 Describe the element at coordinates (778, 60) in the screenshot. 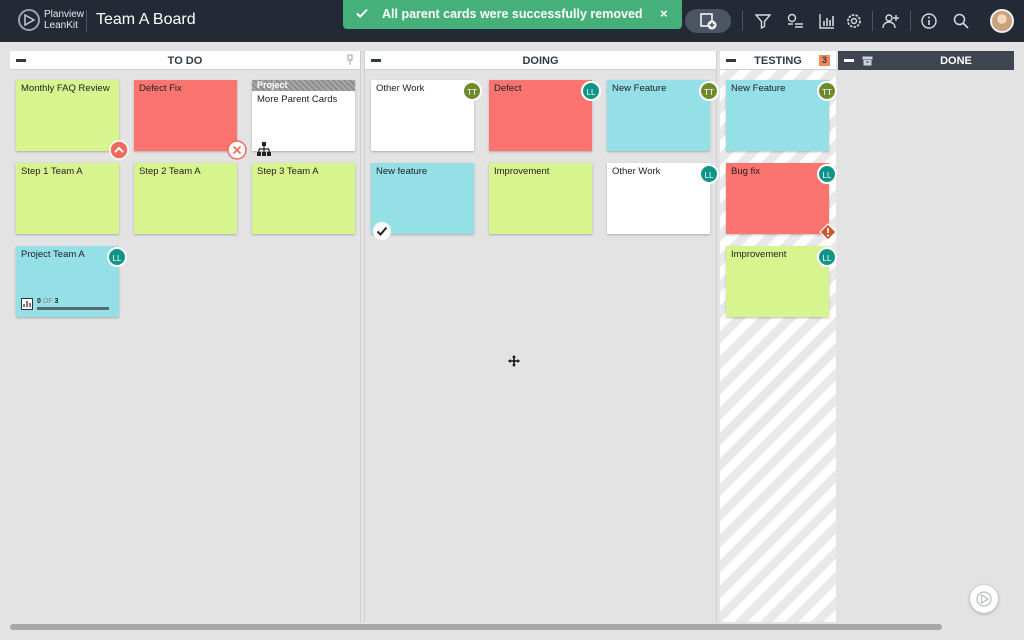

I see `lane-header-testing: TESTING 3` at that location.